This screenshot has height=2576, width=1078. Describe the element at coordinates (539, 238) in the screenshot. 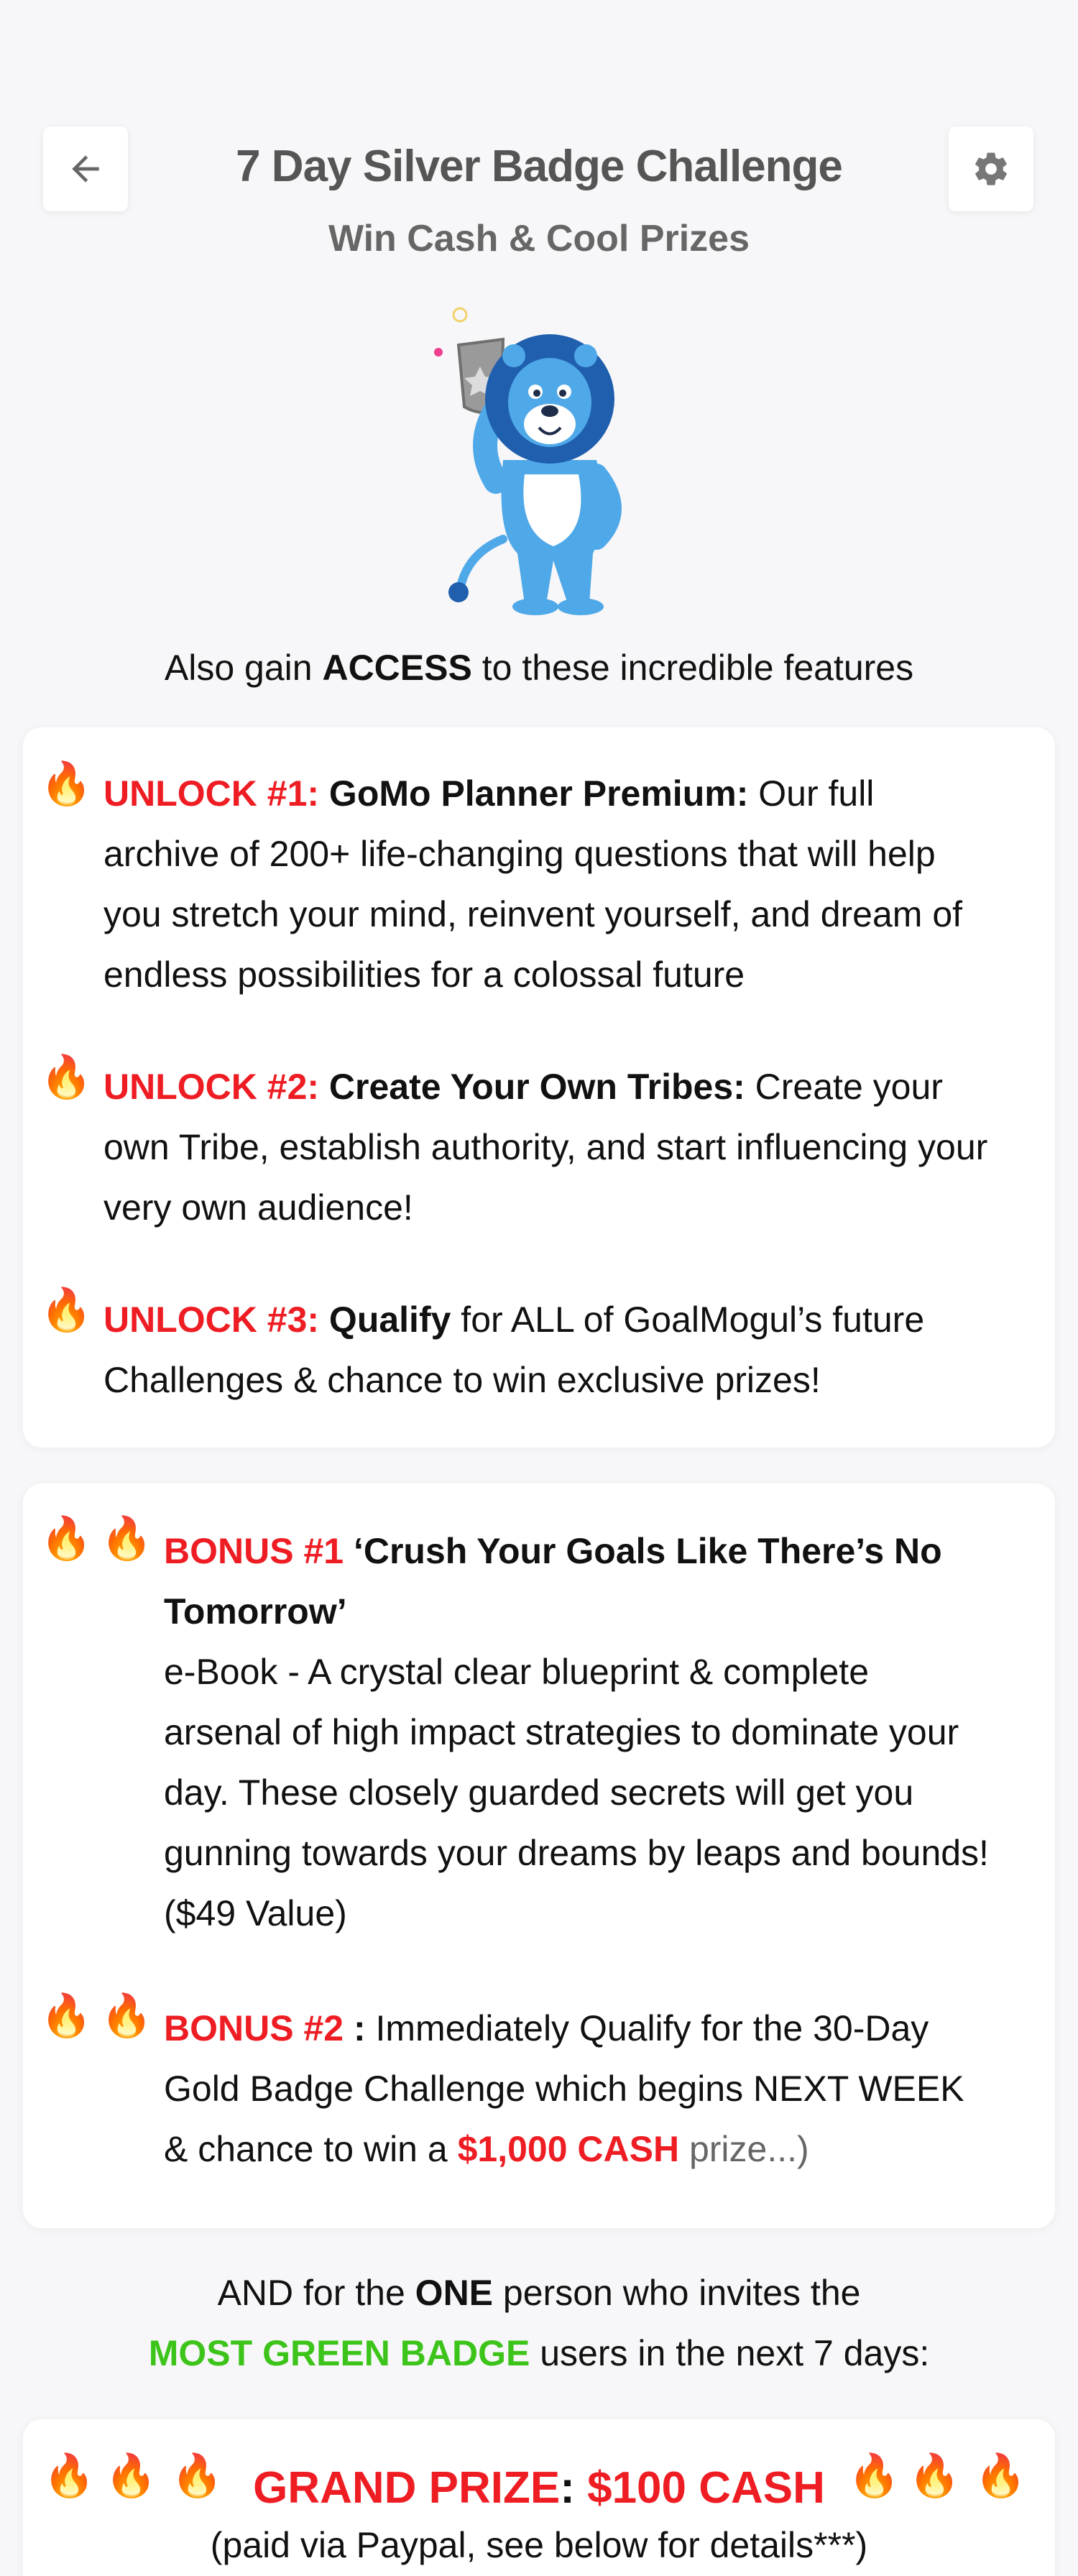

I see `page-subtitle: Win Cash & Cool Prizes` at that location.